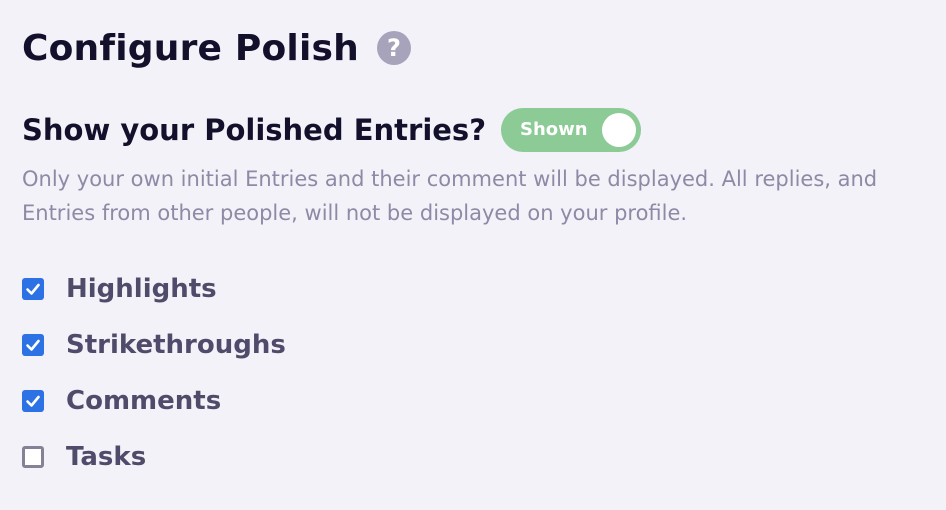  Describe the element at coordinates (472, 345) in the screenshot. I see `option-strikethroughs: Strikethroughs` at that location.